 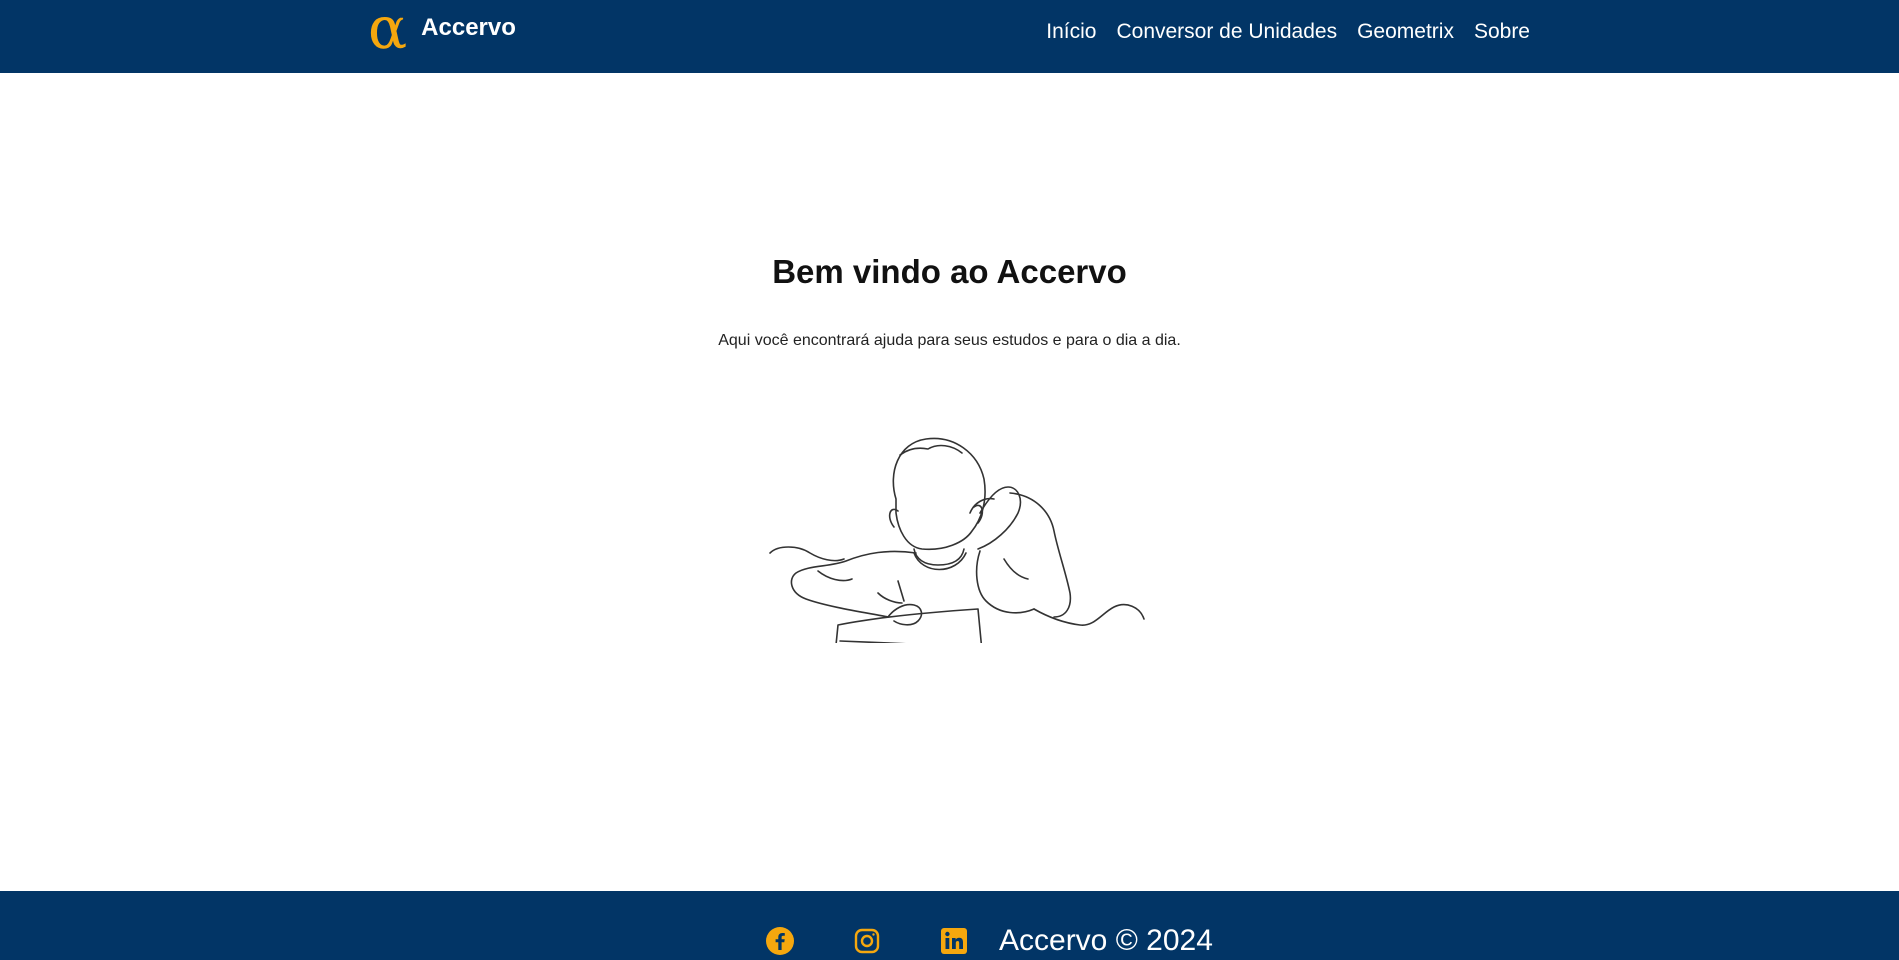 I want to click on instagram-icon, so click(x=867, y=941).